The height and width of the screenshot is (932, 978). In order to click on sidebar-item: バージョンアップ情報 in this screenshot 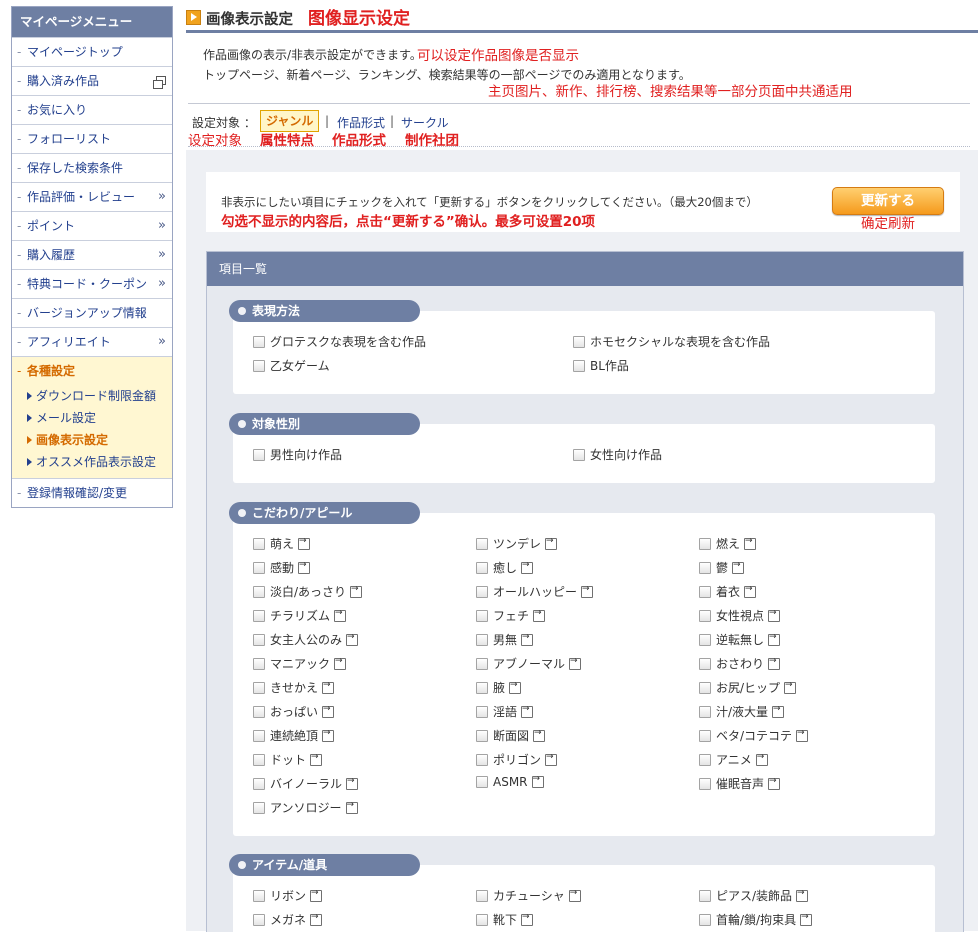, I will do `click(92, 312)`.